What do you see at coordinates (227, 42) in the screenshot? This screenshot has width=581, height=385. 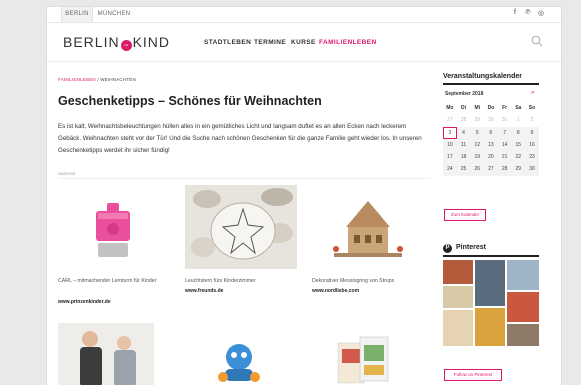 I see `nav-item-stadtleben: STADTLEBEN` at bounding box center [227, 42].